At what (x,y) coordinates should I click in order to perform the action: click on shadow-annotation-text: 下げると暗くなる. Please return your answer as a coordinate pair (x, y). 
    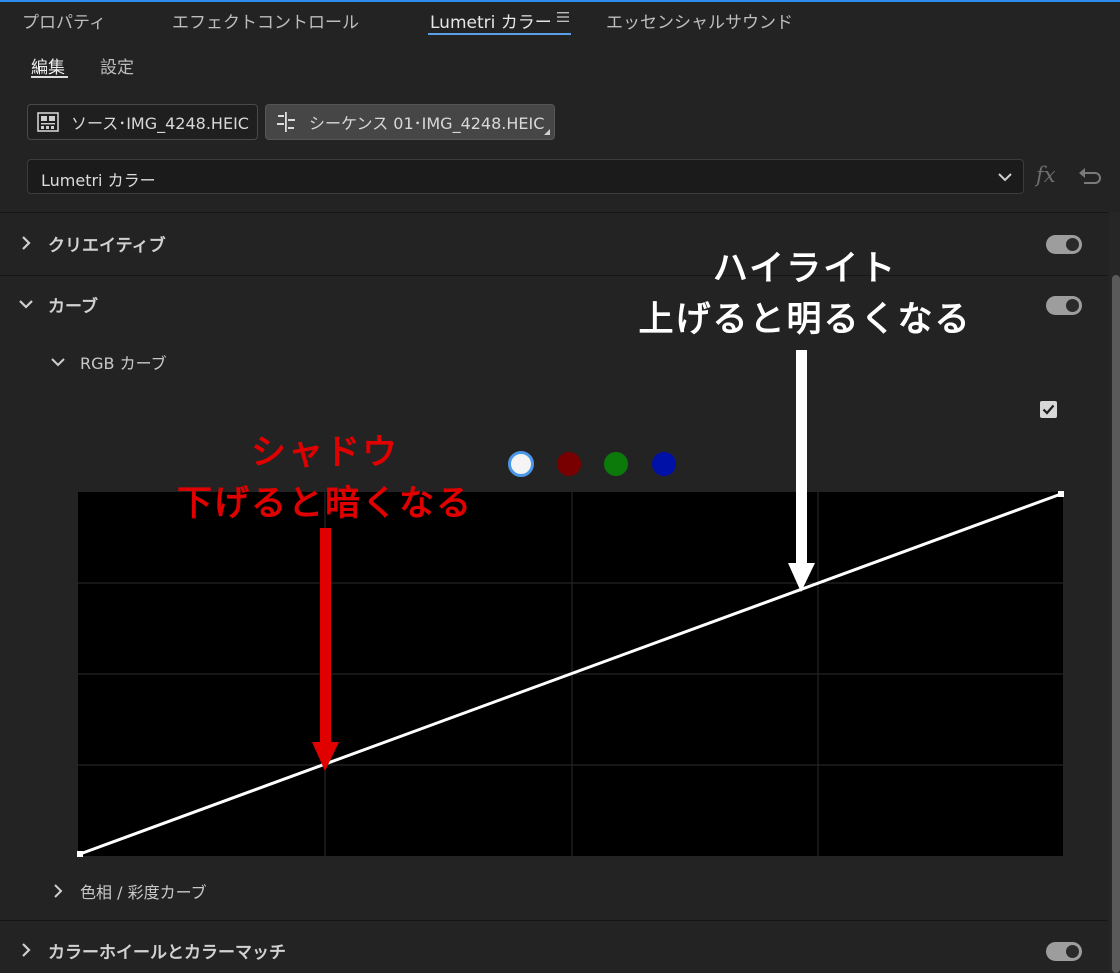
    Looking at the image, I should click on (324, 504).